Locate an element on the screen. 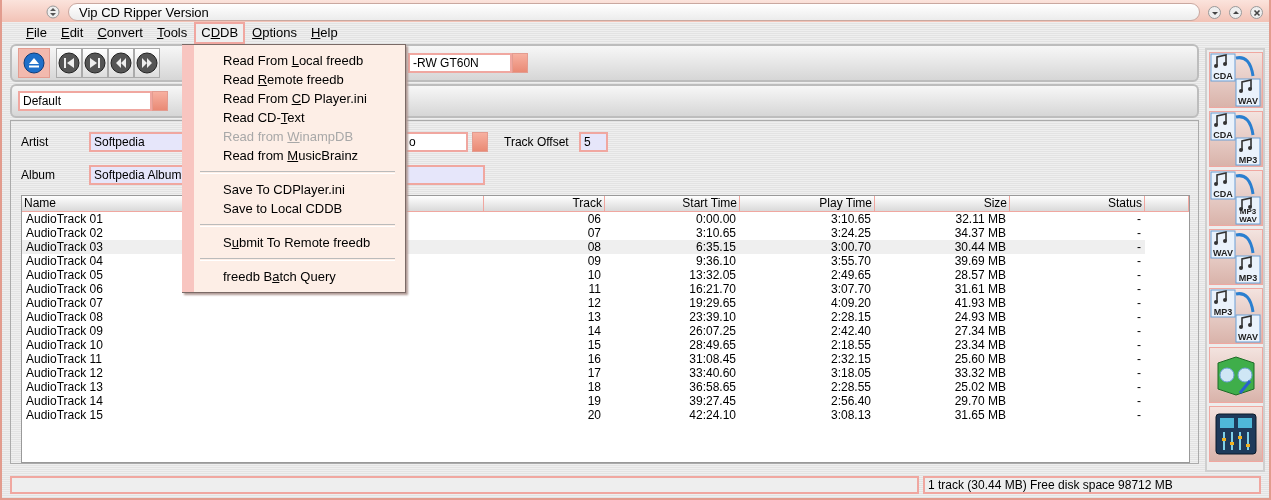  table-cell: 15 is located at coordinates (594, 345).